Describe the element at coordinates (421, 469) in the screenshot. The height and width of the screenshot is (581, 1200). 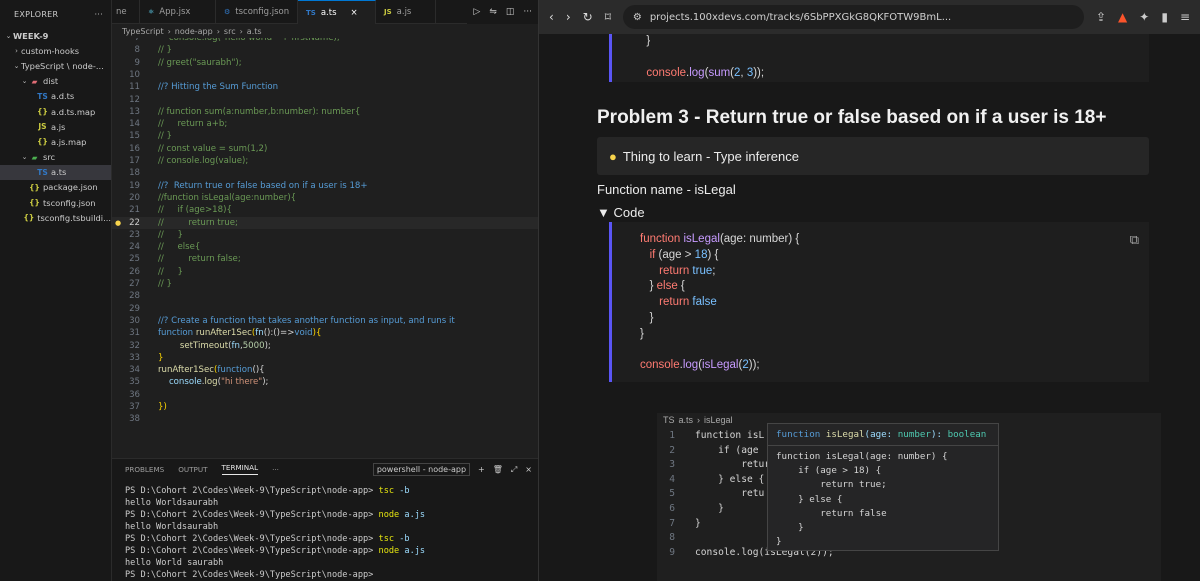
I see `terminal-shell-label: powershell - node-app` at that location.